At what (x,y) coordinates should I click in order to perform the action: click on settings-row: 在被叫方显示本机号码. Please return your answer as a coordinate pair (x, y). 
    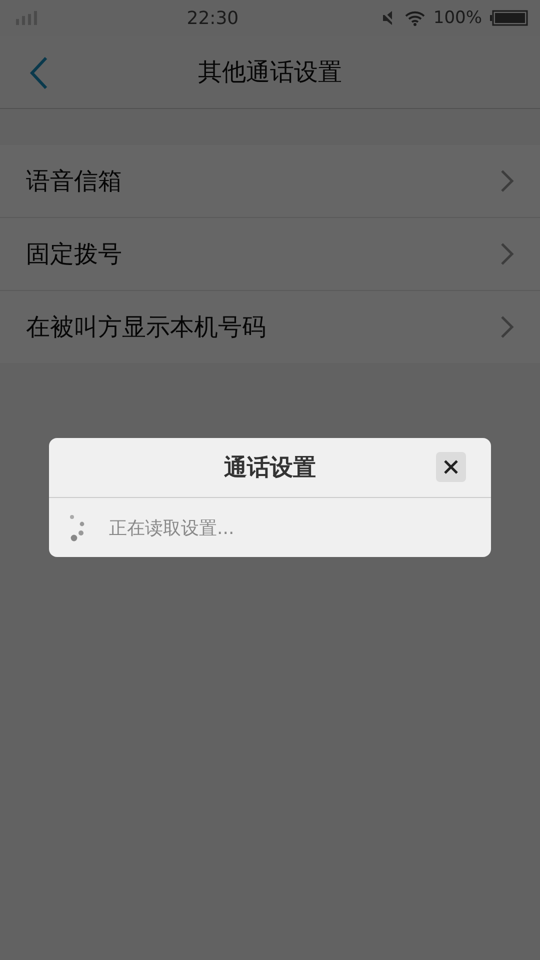
    Looking at the image, I should click on (270, 327).